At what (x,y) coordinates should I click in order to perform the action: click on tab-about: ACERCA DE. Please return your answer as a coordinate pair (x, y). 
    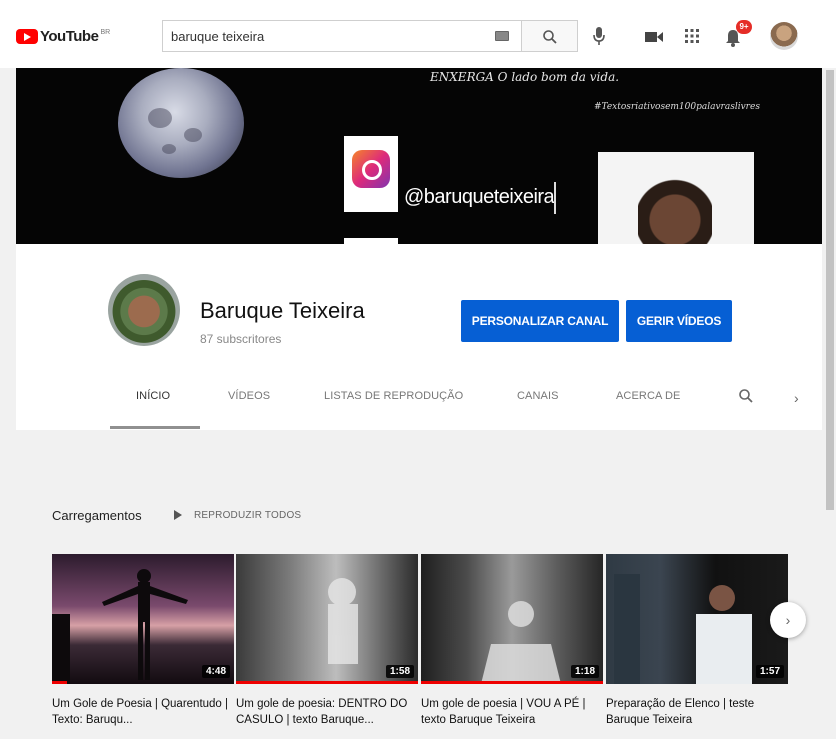
    Looking at the image, I should click on (648, 396).